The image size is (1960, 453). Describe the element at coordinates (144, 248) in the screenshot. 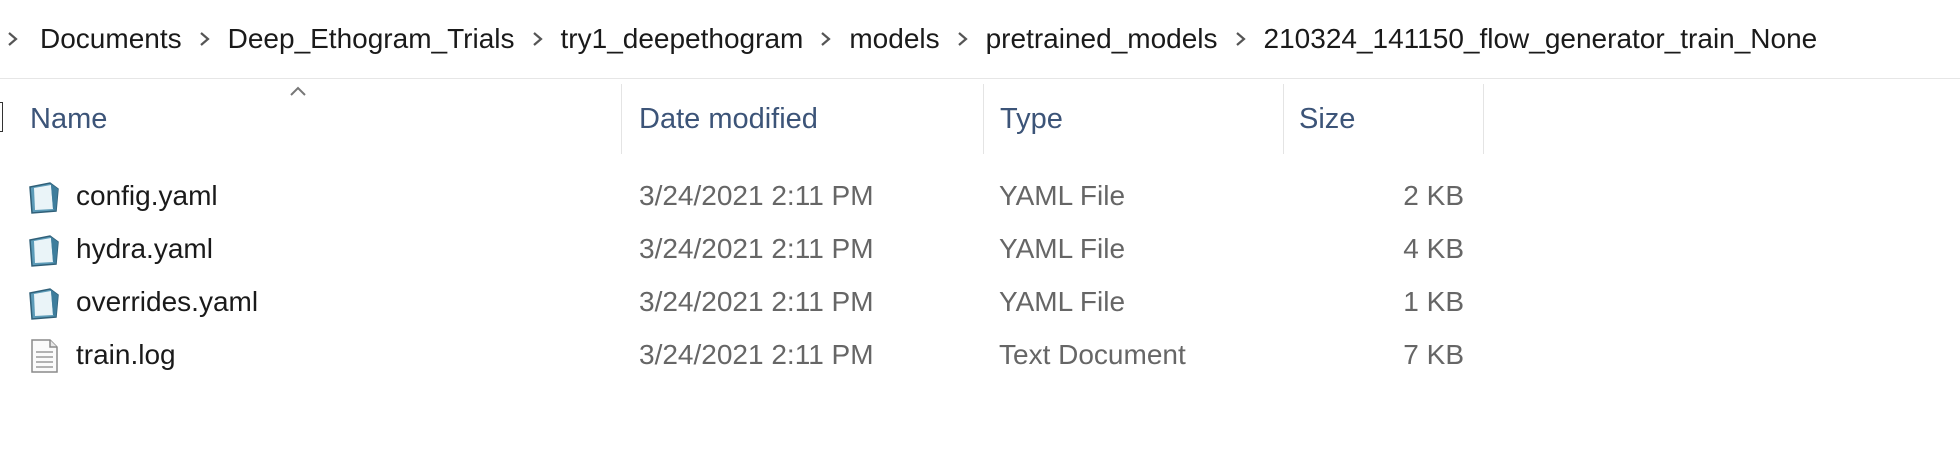

I see `file-name: hydra.yaml` at that location.